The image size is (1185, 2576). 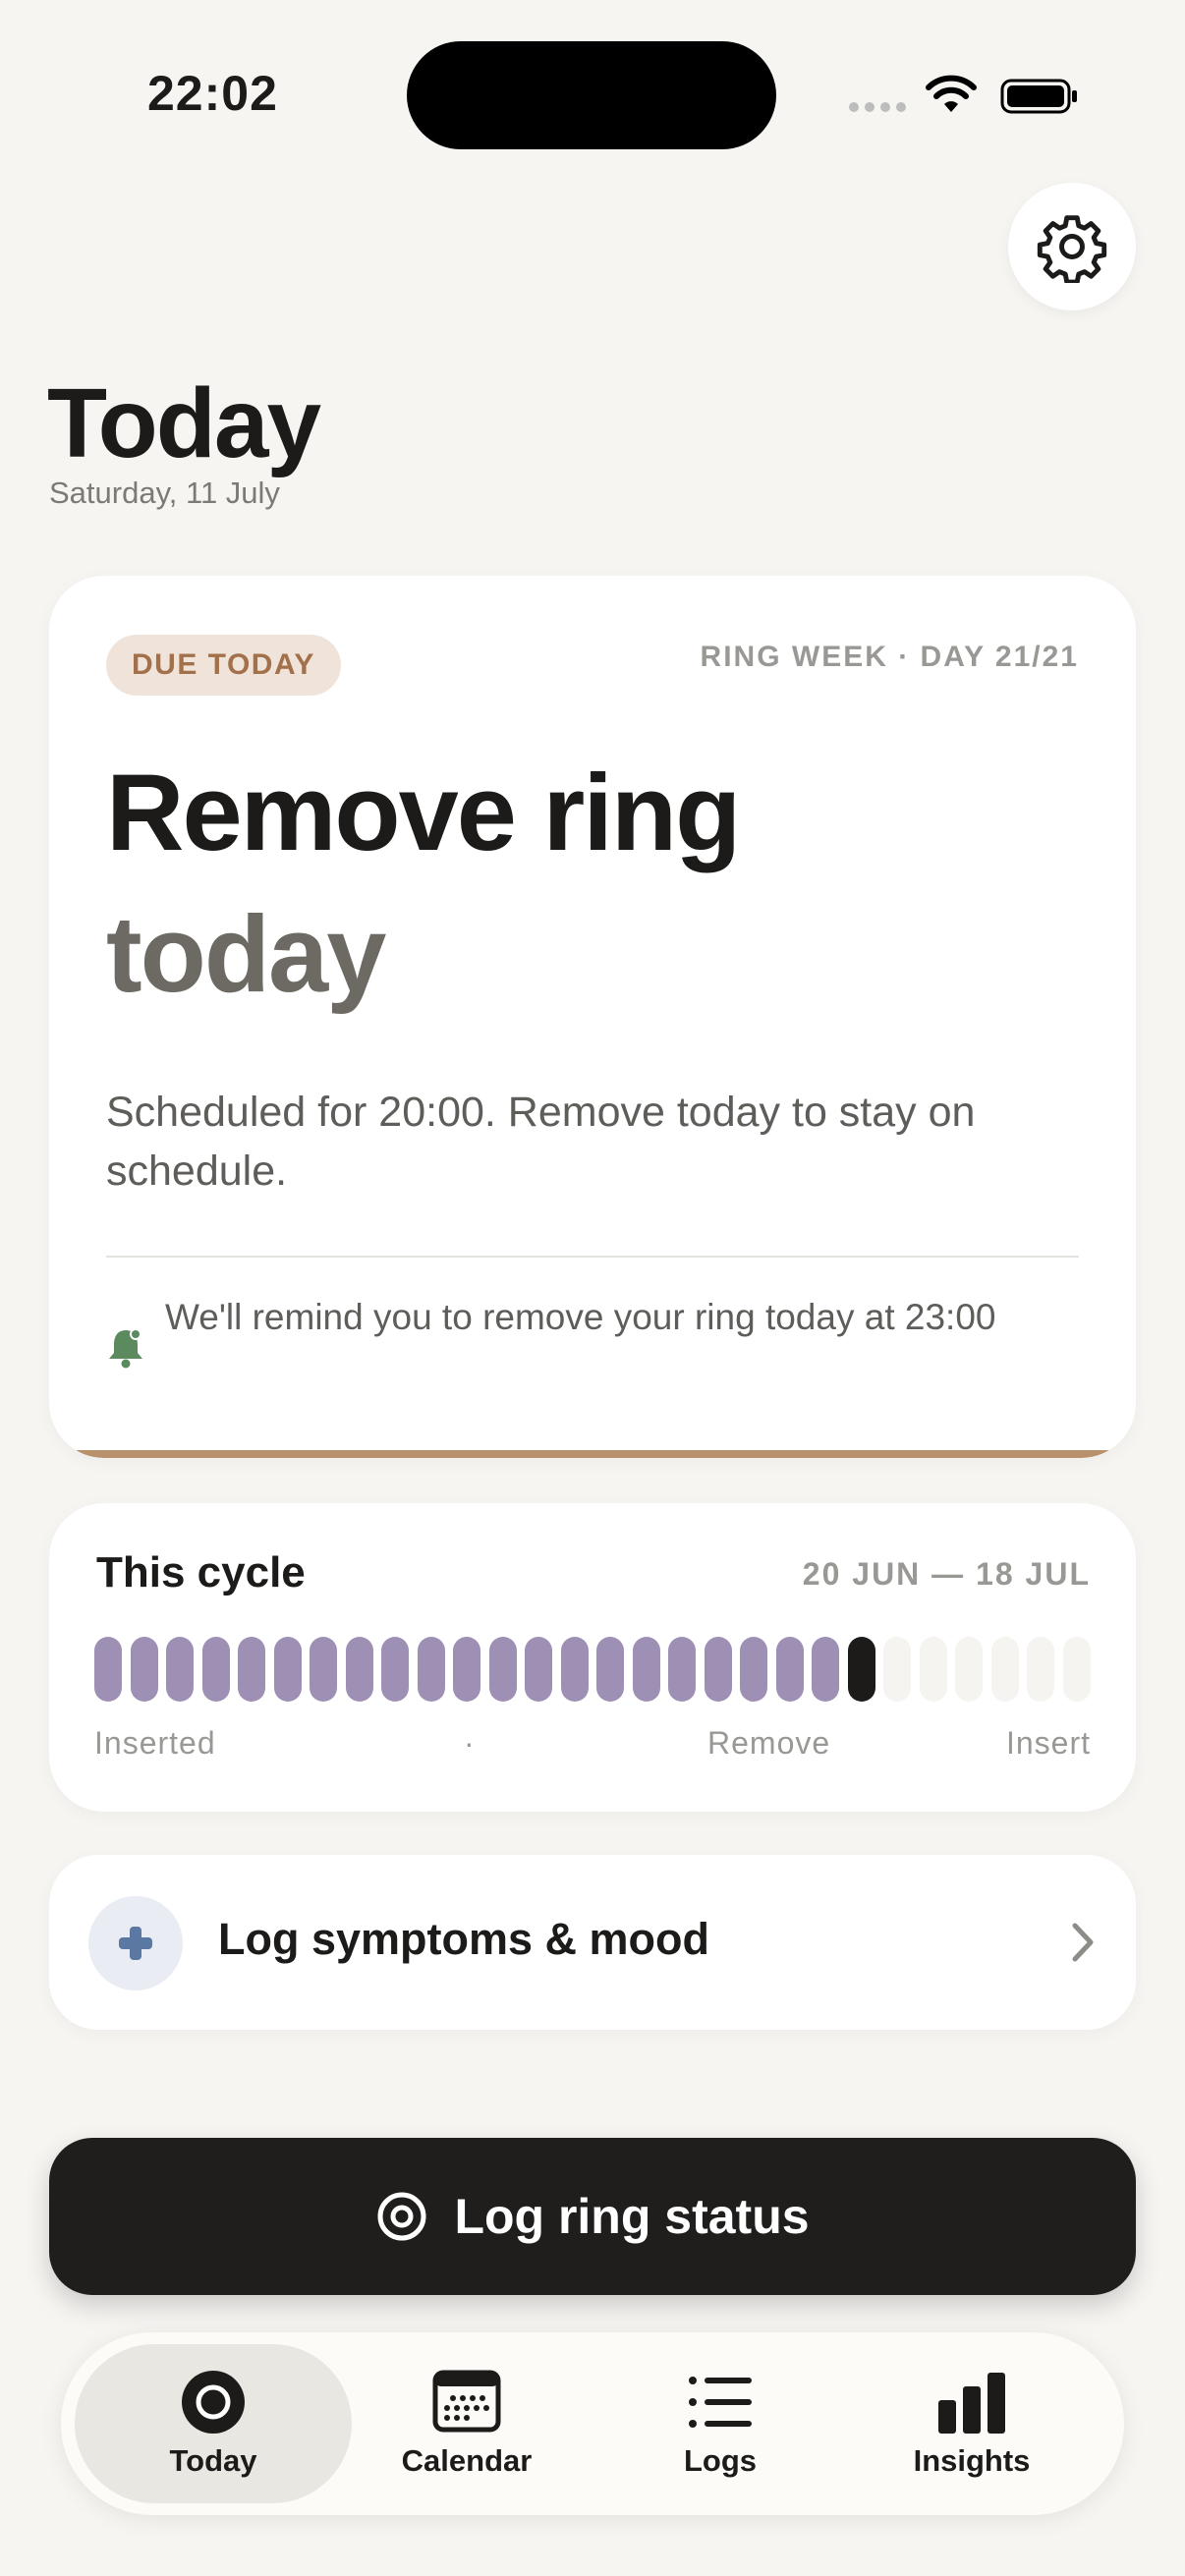 I want to click on tab-logs: Logs, so click(x=720, y=2423).